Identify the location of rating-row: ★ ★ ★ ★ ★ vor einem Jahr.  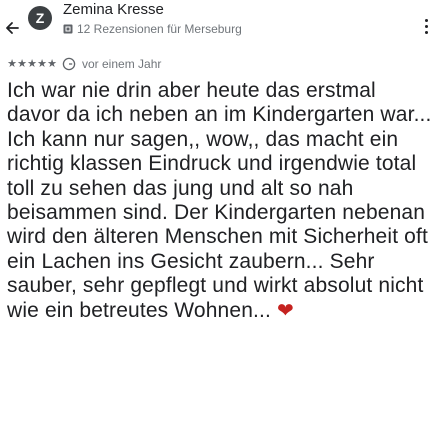
(84, 64).